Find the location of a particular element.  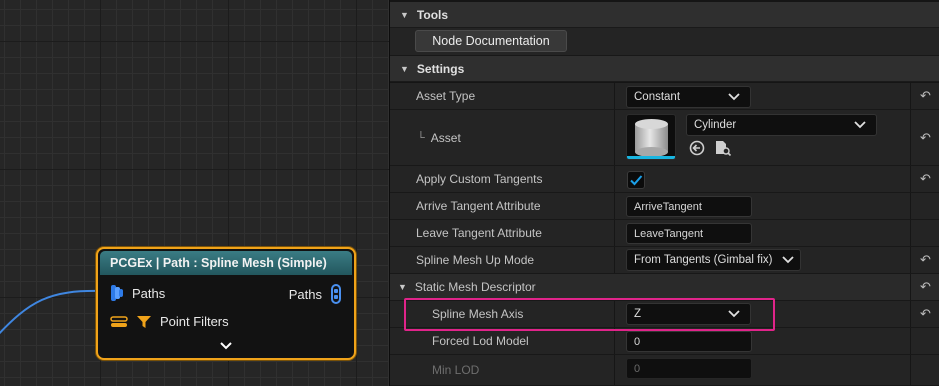

asset-label-wrap: └ Asset is located at coordinates (439, 137).